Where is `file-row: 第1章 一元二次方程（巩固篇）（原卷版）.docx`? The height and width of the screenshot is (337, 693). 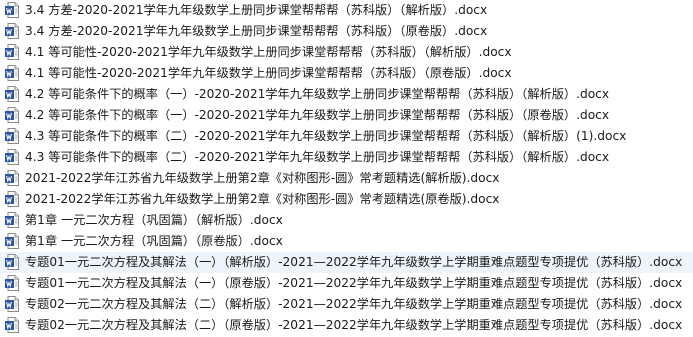
file-row: 第1章 一元二次方程（巩固篇）（原卷版）.docx is located at coordinates (346, 241).